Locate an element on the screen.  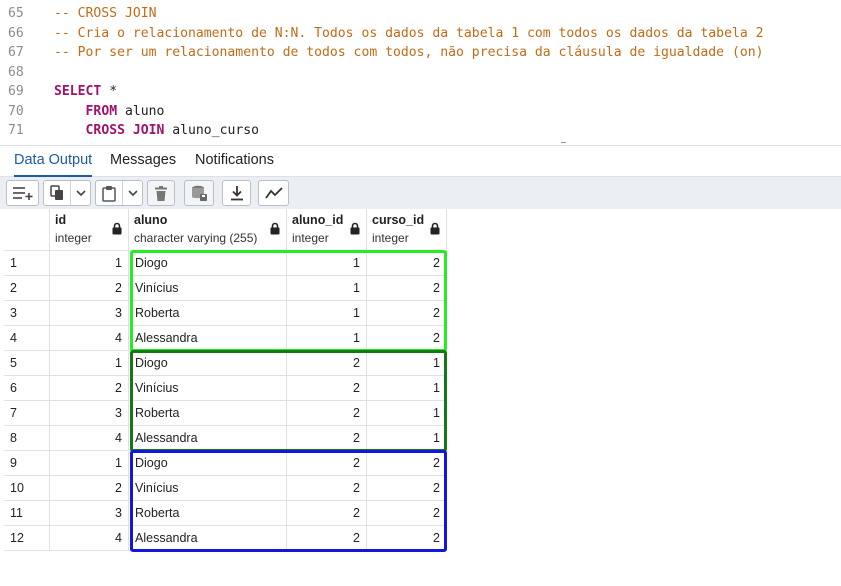
copy-dropdown-button is located at coordinates (80, 193).